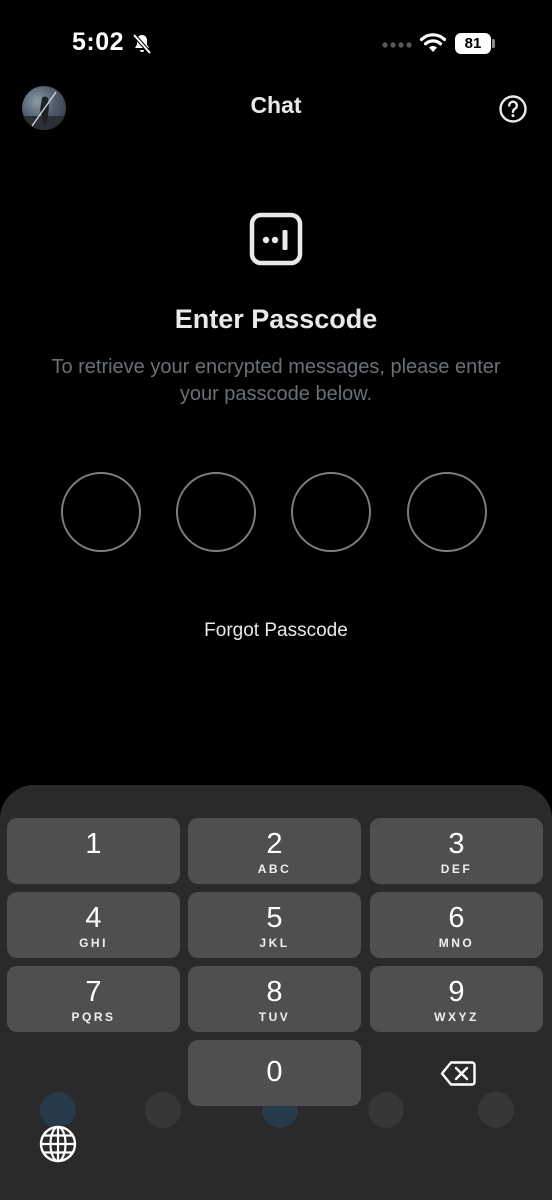 This screenshot has width=552, height=1200. Describe the element at coordinates (93, 992) in the screenshot. I see `key-digit: 7` at that location.